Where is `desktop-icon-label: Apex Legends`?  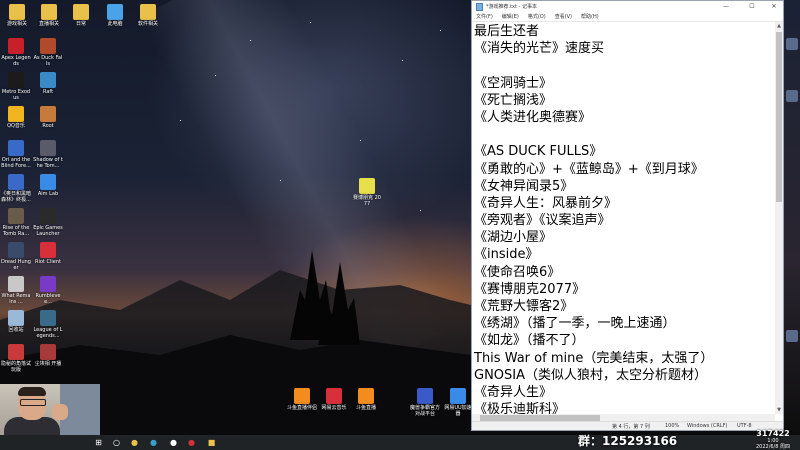
desktop-icon-label: Apex Legends is located at coordinates (16, 61).